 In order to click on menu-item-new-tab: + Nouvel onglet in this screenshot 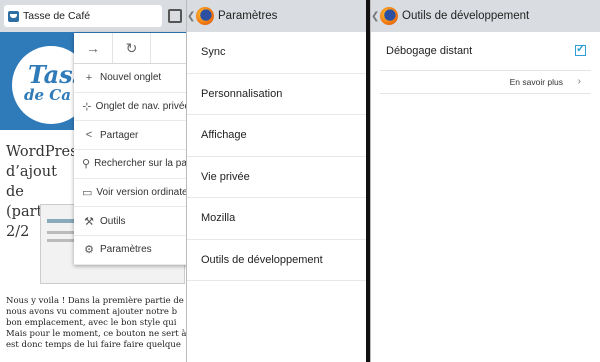, I will do `click(132, 78)`.